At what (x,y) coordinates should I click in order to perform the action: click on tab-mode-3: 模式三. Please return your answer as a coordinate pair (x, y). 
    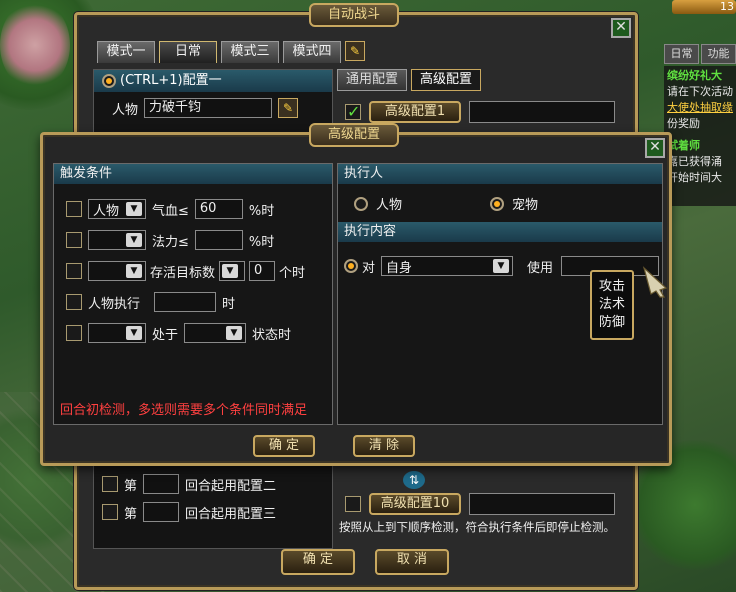
    Looking at the image, I should click on (250, 52).